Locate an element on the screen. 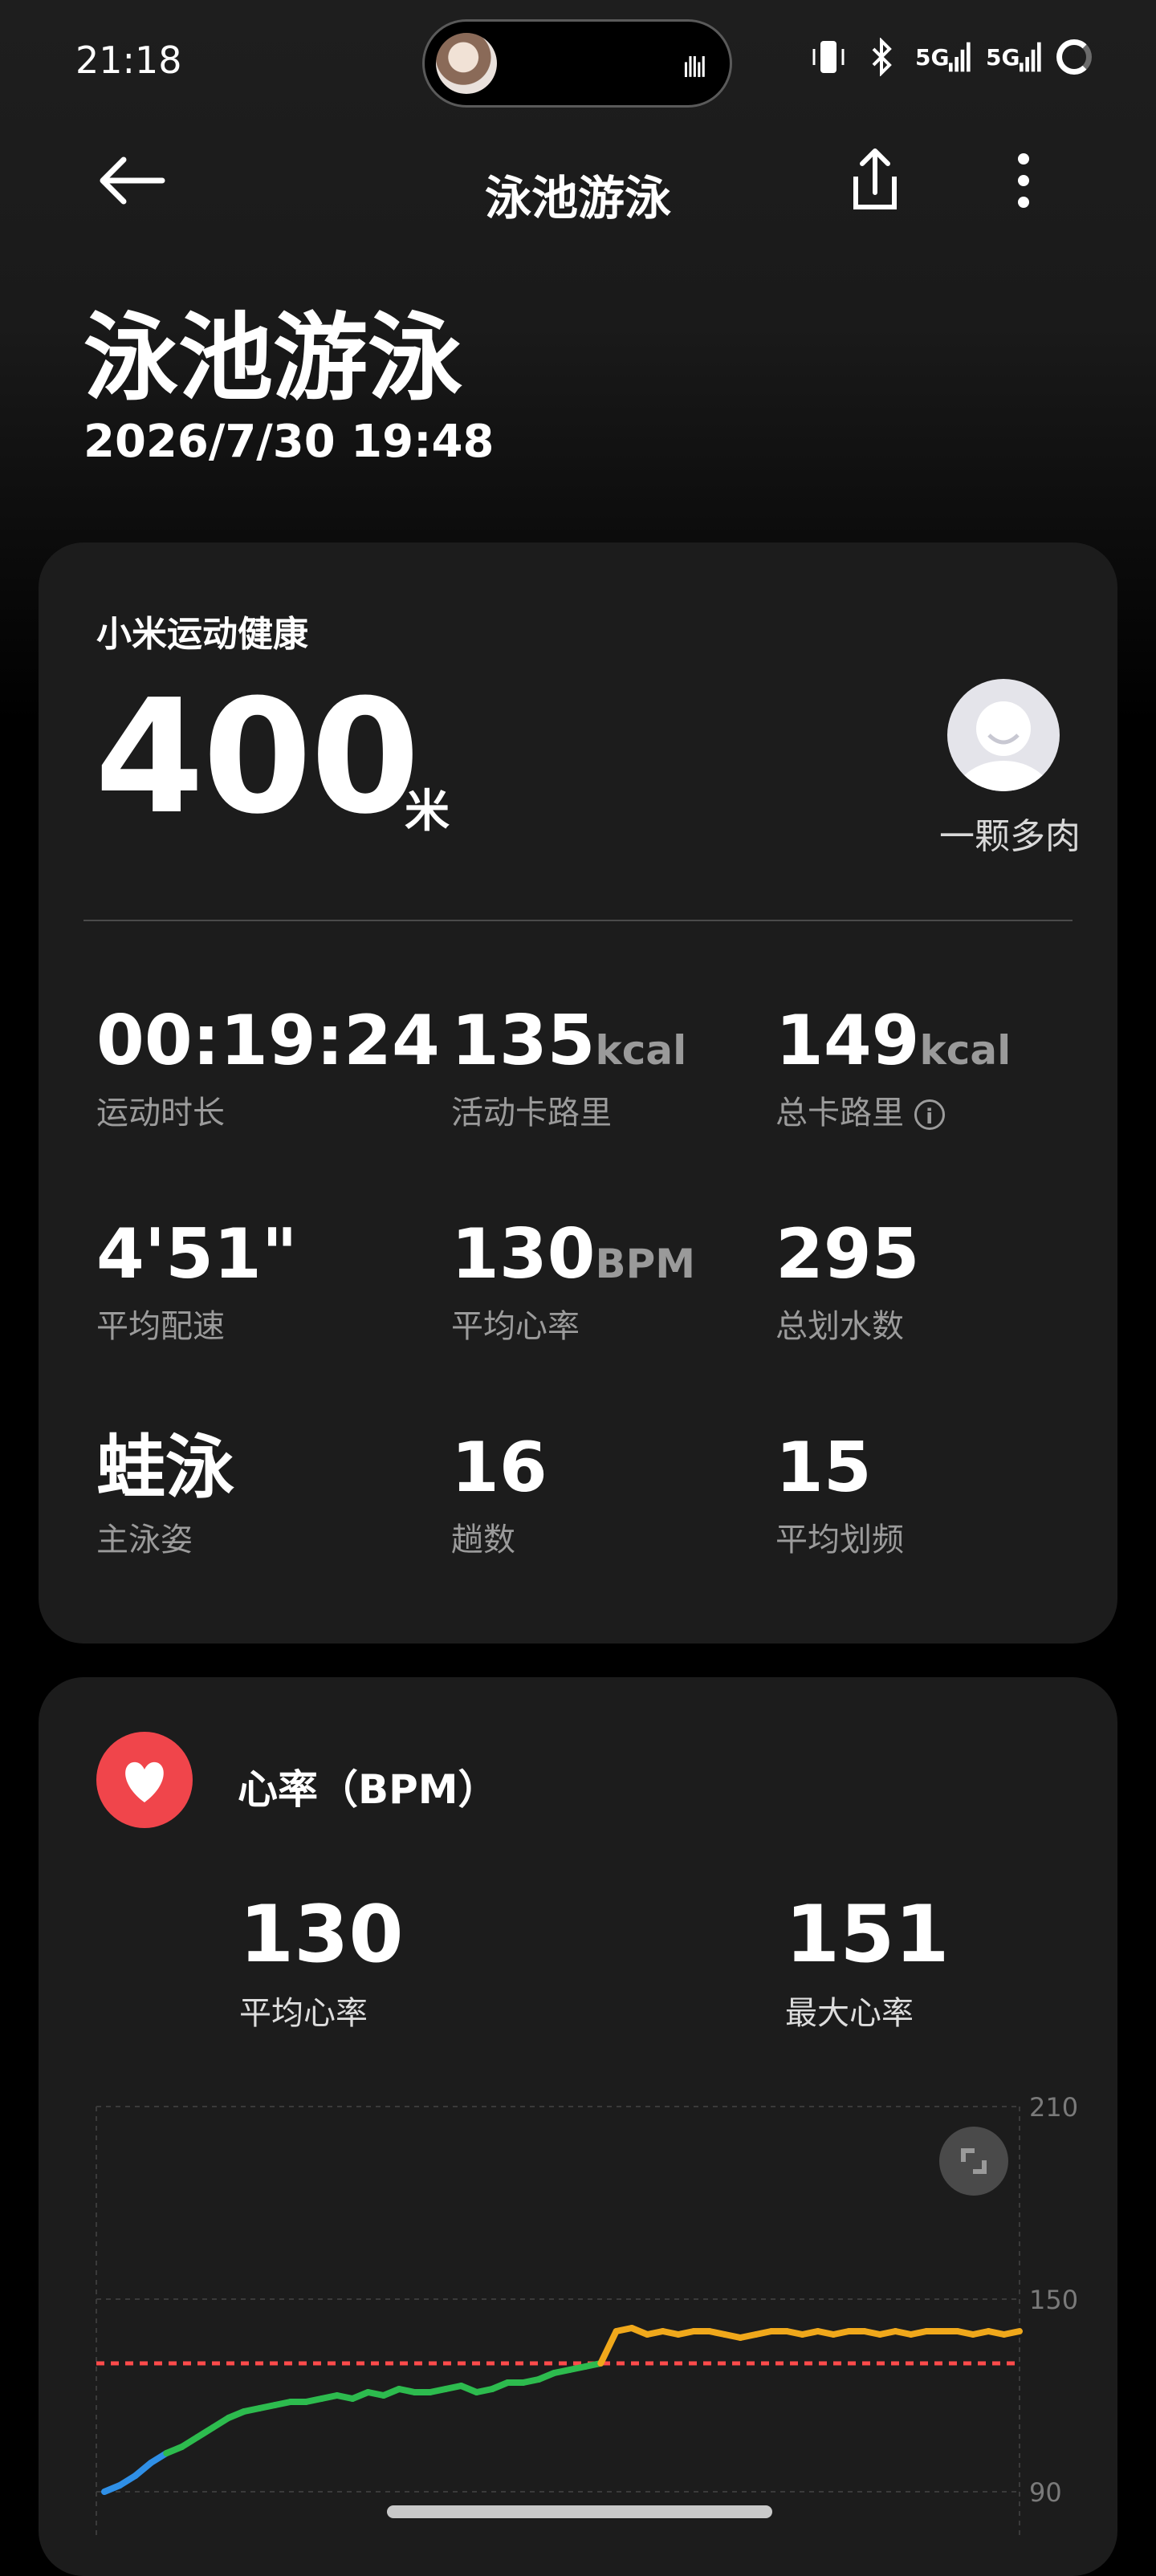 The height and width of the screenshot is (2576, 1156). user-name: 一颗多肉 is located at coordinates (1010, 837).